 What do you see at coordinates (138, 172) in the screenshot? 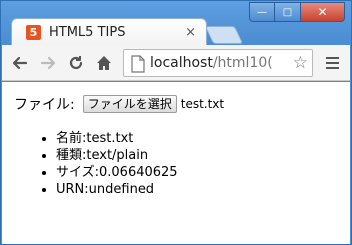
I see `info-value: 0.06640625` at bounding box center [138, 172].